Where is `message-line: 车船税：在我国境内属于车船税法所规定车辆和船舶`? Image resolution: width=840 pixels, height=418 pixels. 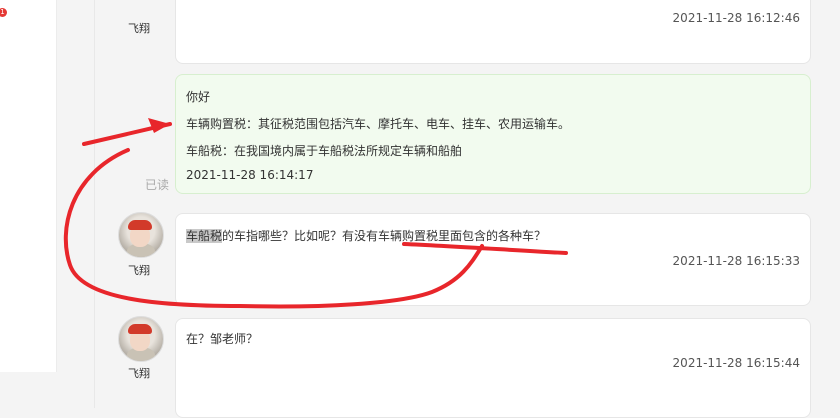 message-line: 车船税：在我国境内属于车船税法所规定车辆和船舶 is located at coordinates (324, 151).